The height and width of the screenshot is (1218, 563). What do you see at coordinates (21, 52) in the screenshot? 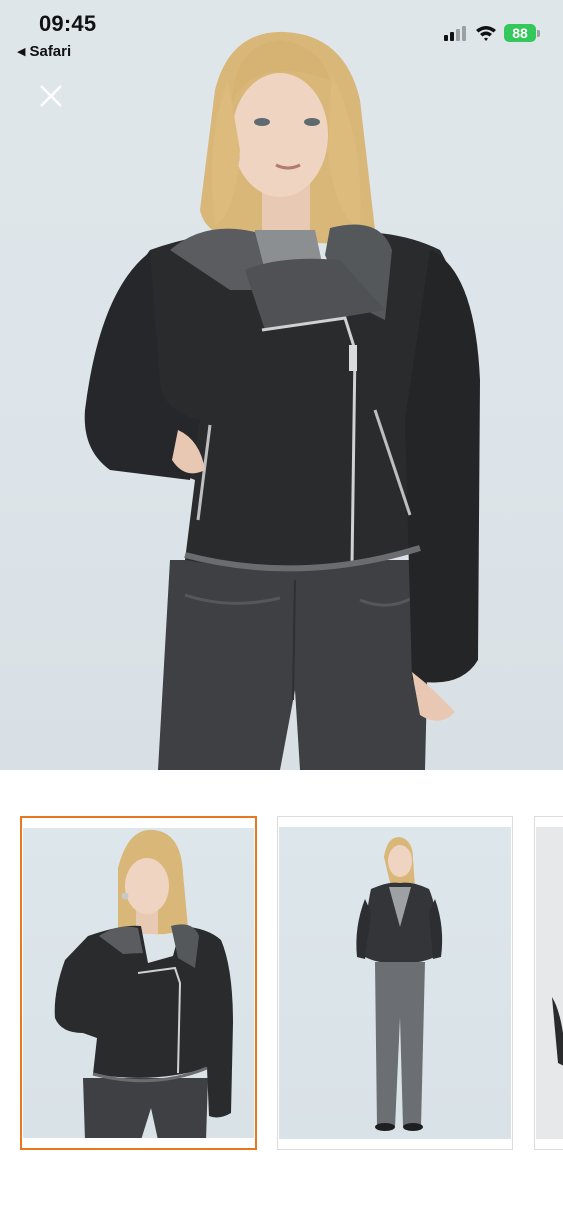
I see `back-triangle-icon: ◀` at bounding box center [21, 52].